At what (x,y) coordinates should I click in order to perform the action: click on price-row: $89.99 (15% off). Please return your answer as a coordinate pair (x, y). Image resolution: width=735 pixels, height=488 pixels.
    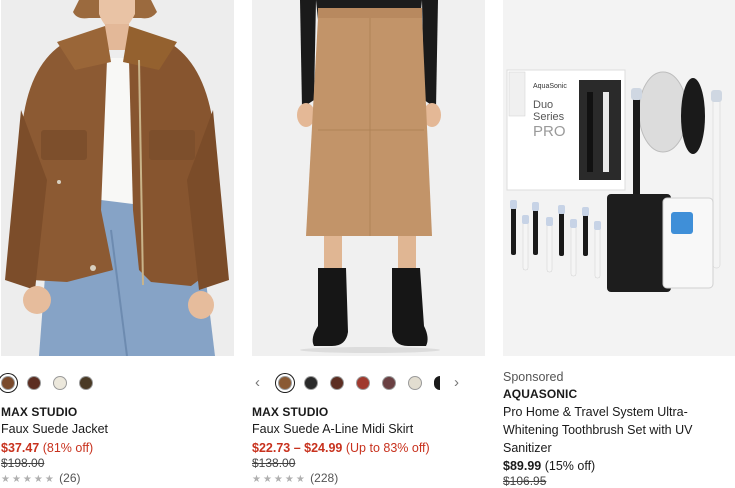
    Looking at the image, I should click on (619, 466).